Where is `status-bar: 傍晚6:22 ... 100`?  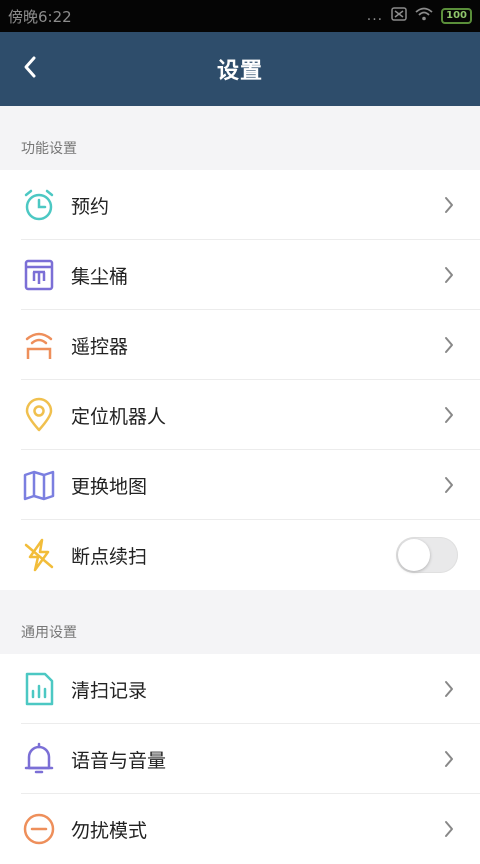 status-bar: 傍晚6:22 ... 100 is located at coordinates (240, 16).